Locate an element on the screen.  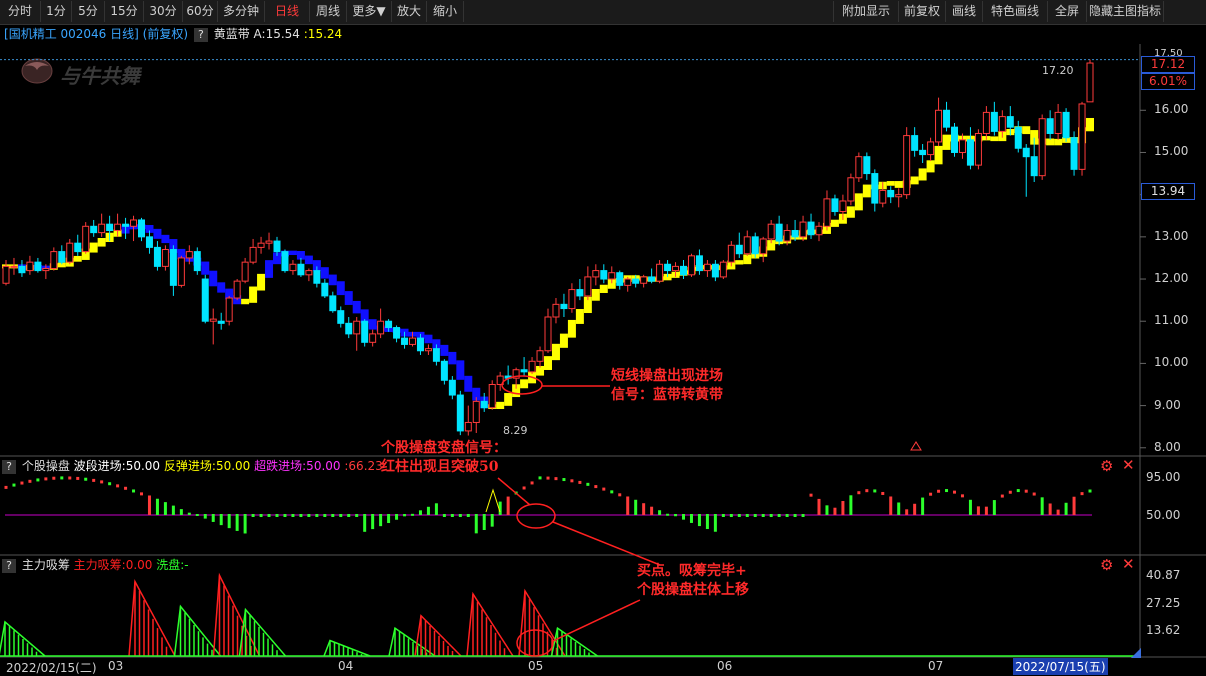
toolbar-btn-9: 更多▼ is located at coordinates (369, 11).